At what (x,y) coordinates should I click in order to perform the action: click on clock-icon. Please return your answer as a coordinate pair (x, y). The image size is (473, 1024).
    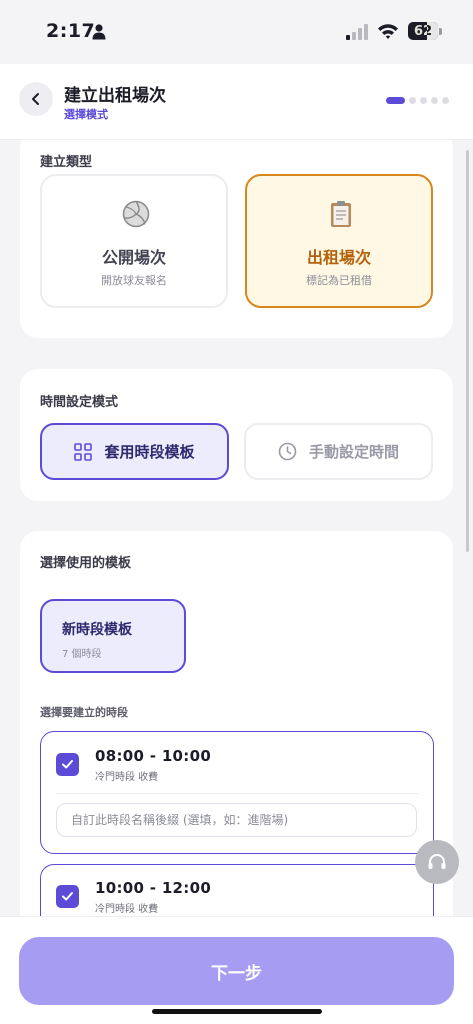
    Looking at the image, I should click on (287, 451).